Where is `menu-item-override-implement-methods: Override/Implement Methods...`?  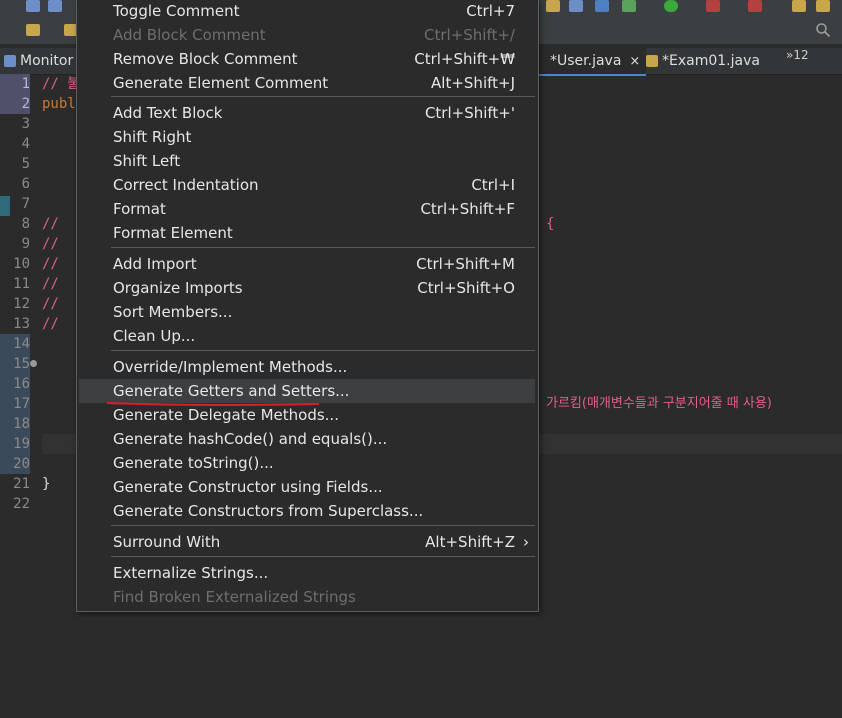 menu-item-override-implement-methods: Override/Implement Methods... is located at coordinates (307, 367).